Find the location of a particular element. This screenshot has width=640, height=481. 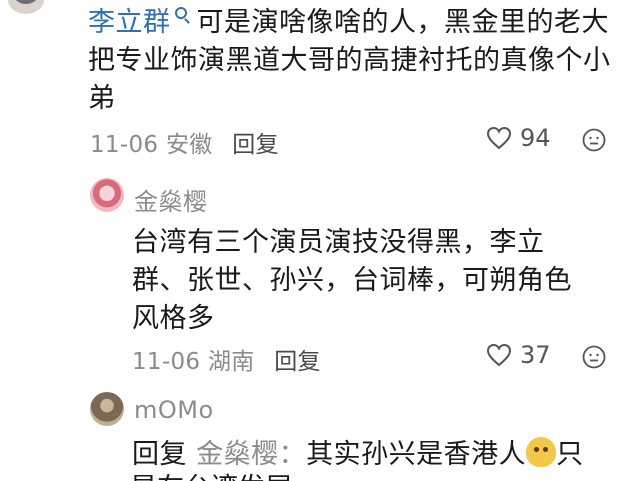

like-button: 37 is located at coordinates (518, 355).